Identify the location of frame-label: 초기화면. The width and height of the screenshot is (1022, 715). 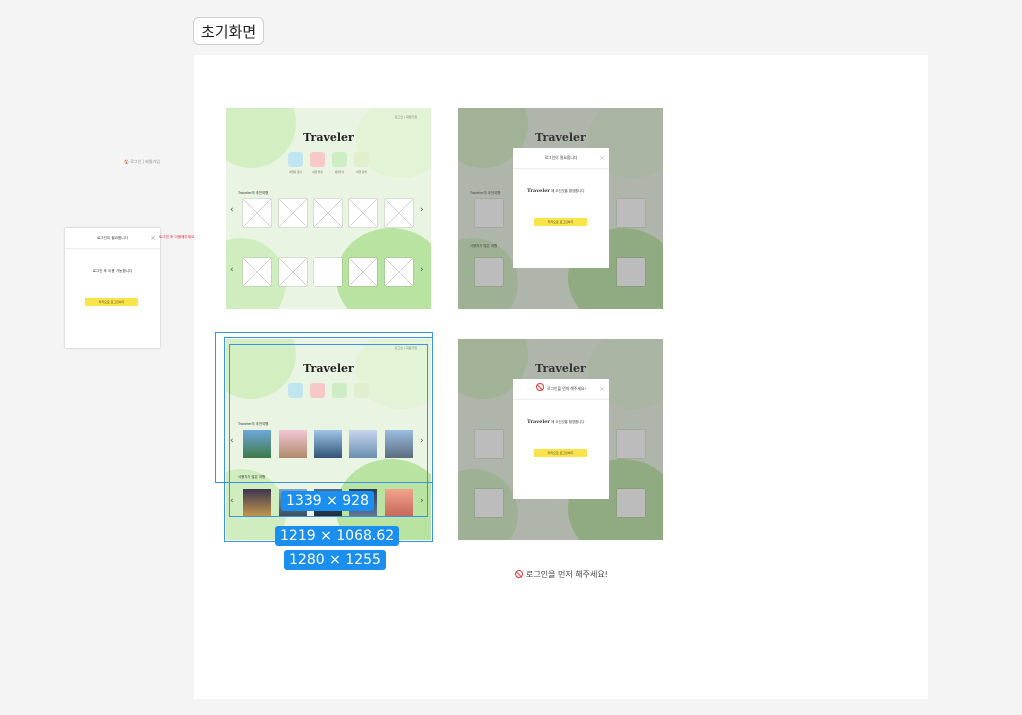
(229, 31).